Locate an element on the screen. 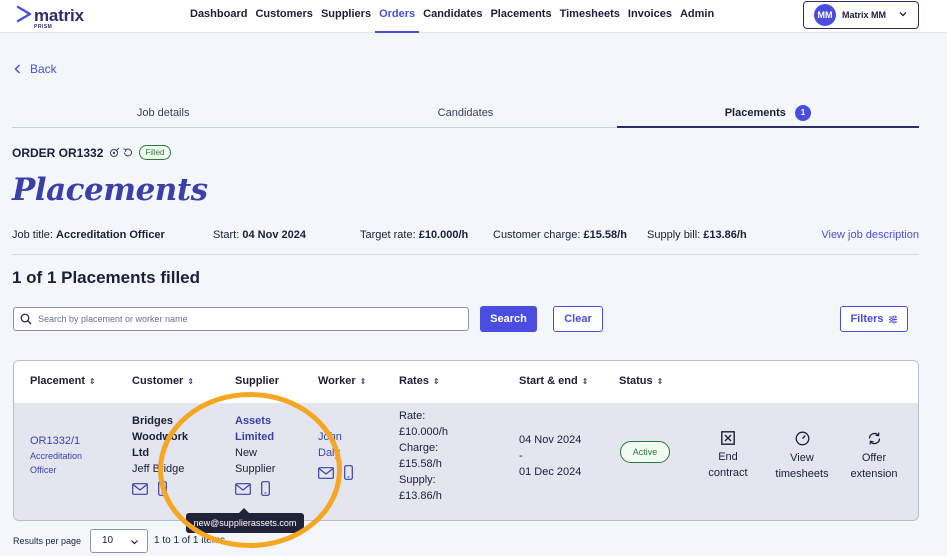 The image size is (947, 556). nav-customers: Customers is located at coordinates (283, 16).